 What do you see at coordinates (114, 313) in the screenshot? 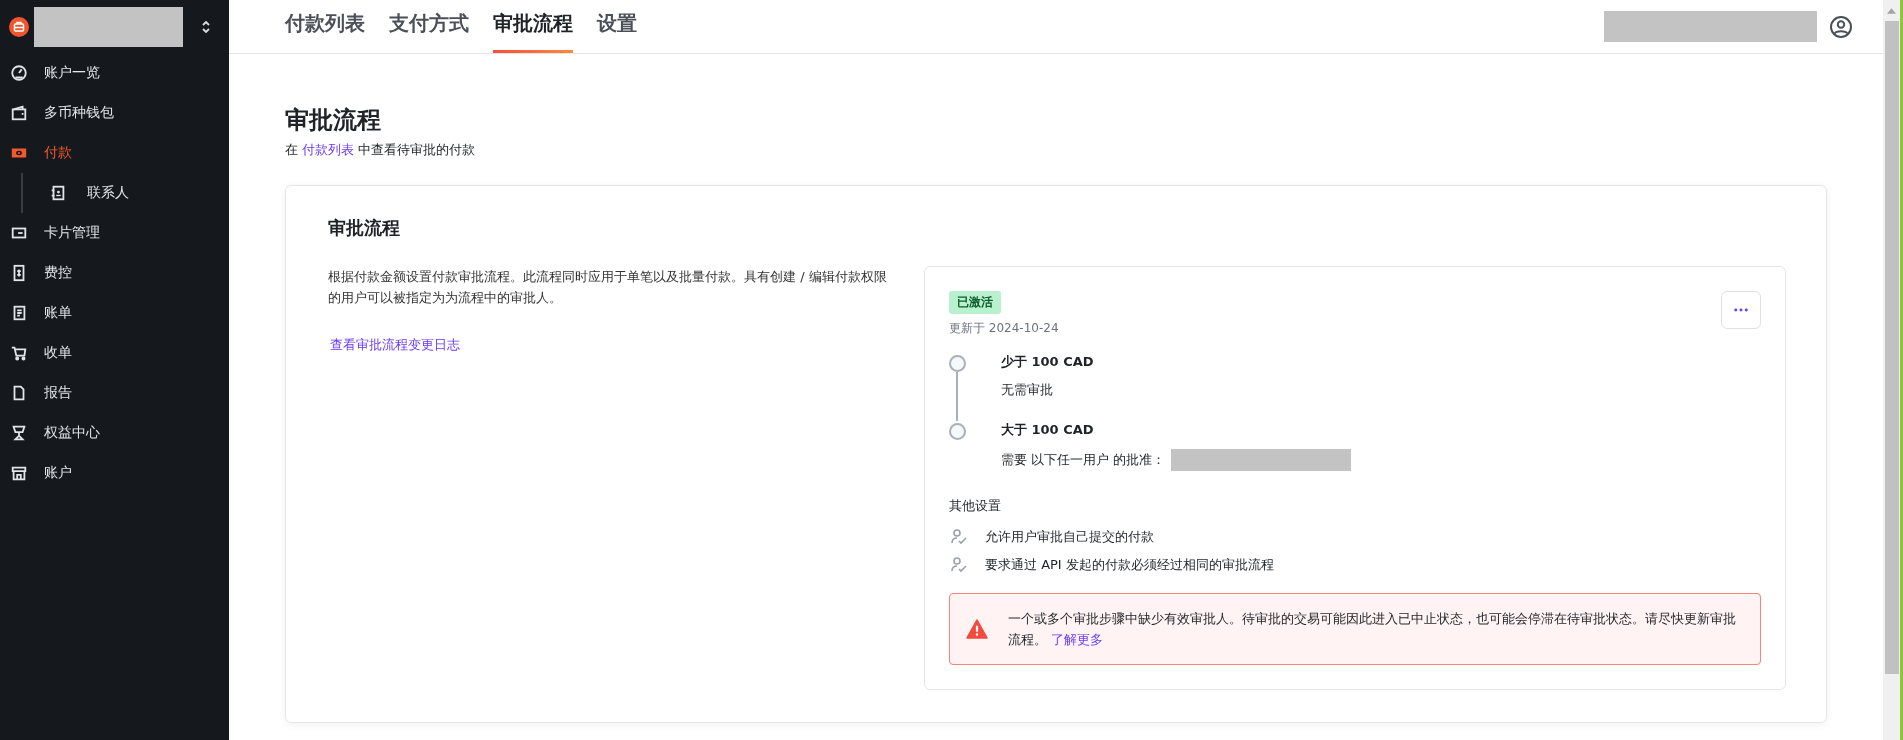
I see `sidebar-item: 账单` at bounding box center [114, 313].